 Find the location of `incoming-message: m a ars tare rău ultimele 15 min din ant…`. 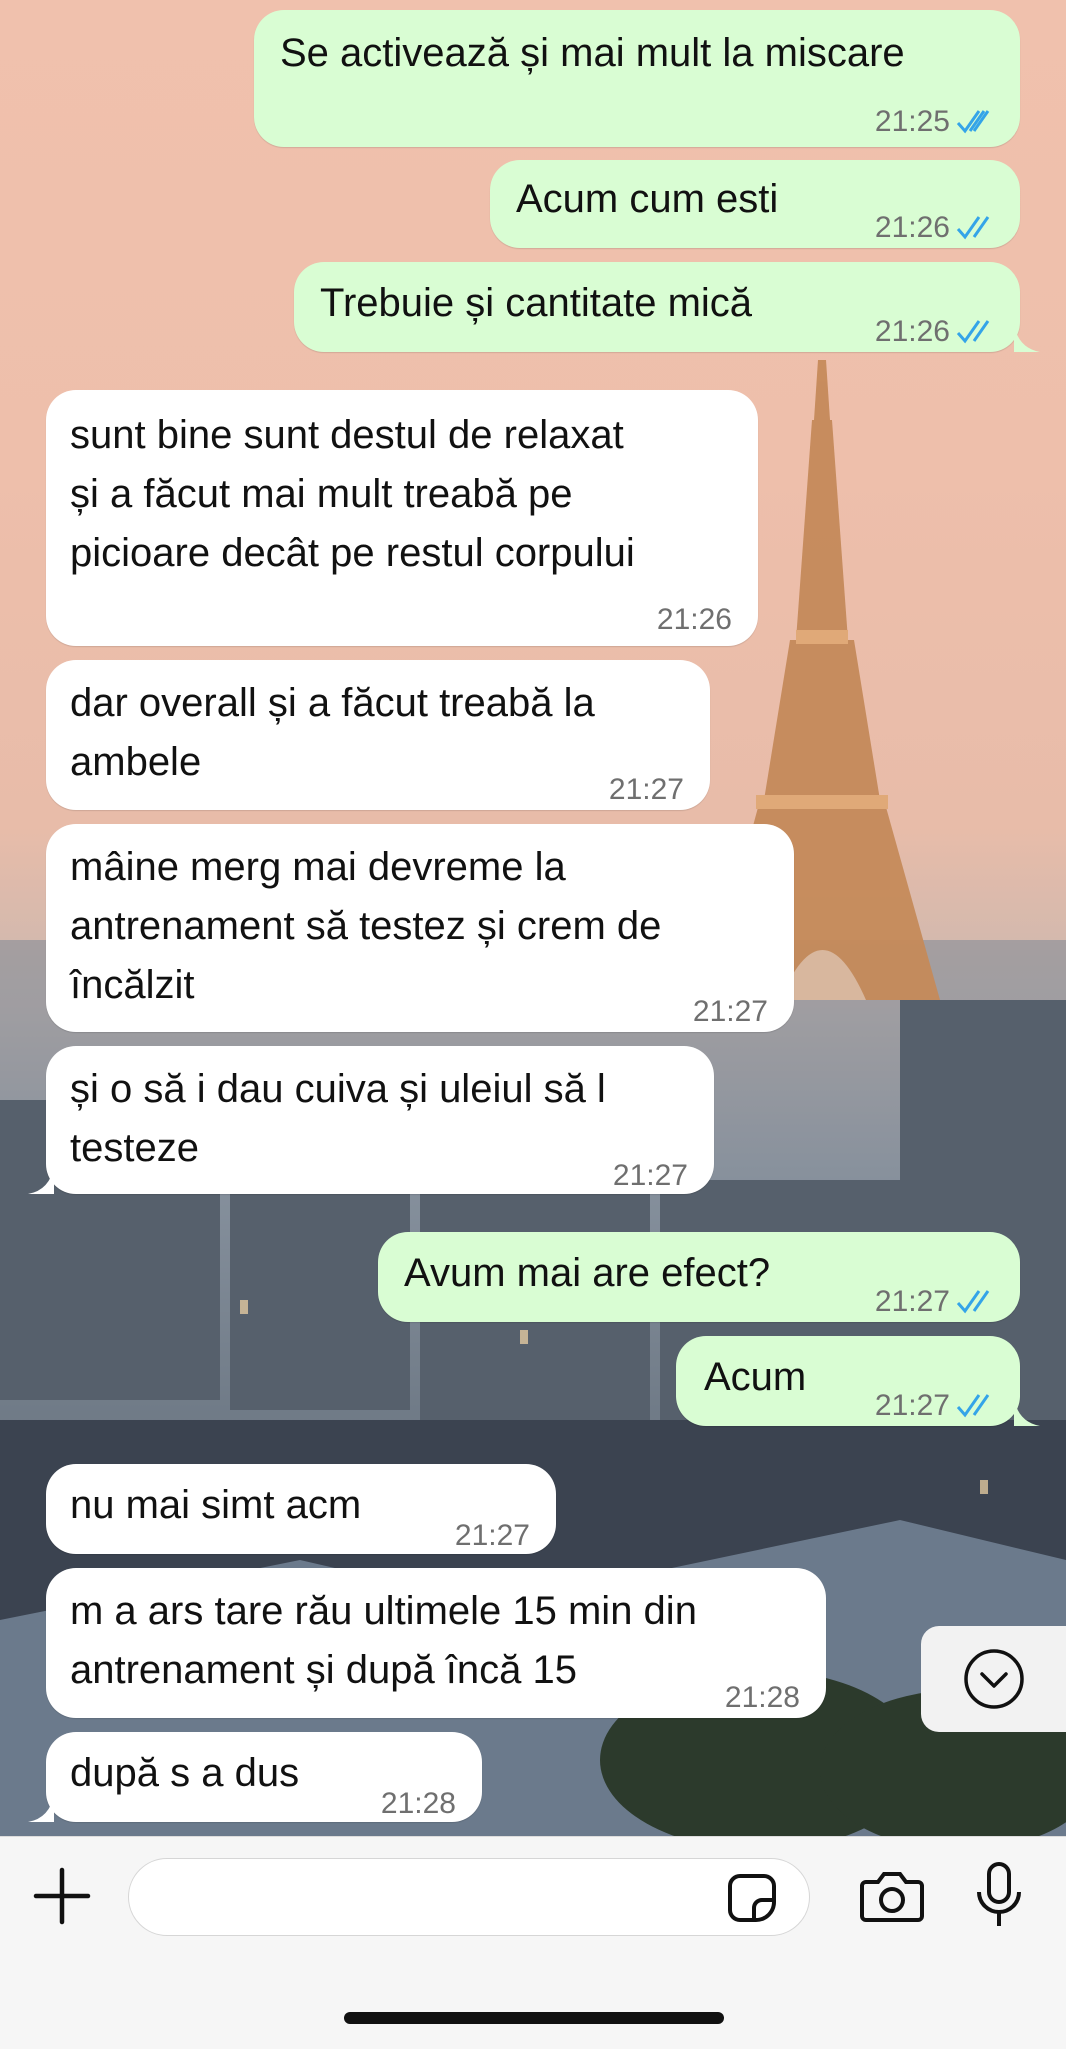

incoming-message: m a ars tare rău ultimele 15 min din ant… is located at coordinates (436, 1643).